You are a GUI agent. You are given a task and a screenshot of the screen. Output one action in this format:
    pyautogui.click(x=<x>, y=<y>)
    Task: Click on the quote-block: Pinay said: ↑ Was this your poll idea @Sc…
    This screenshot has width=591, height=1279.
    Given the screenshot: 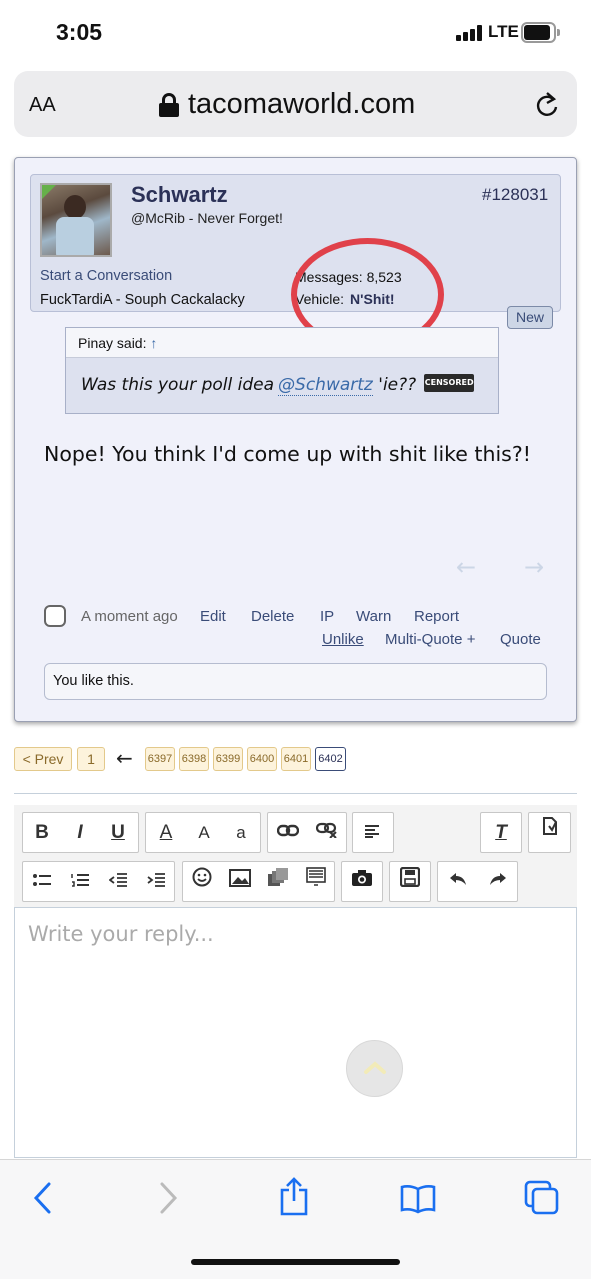 What is the action you would take?
    pyautogui.click(x=282, y=370)
    